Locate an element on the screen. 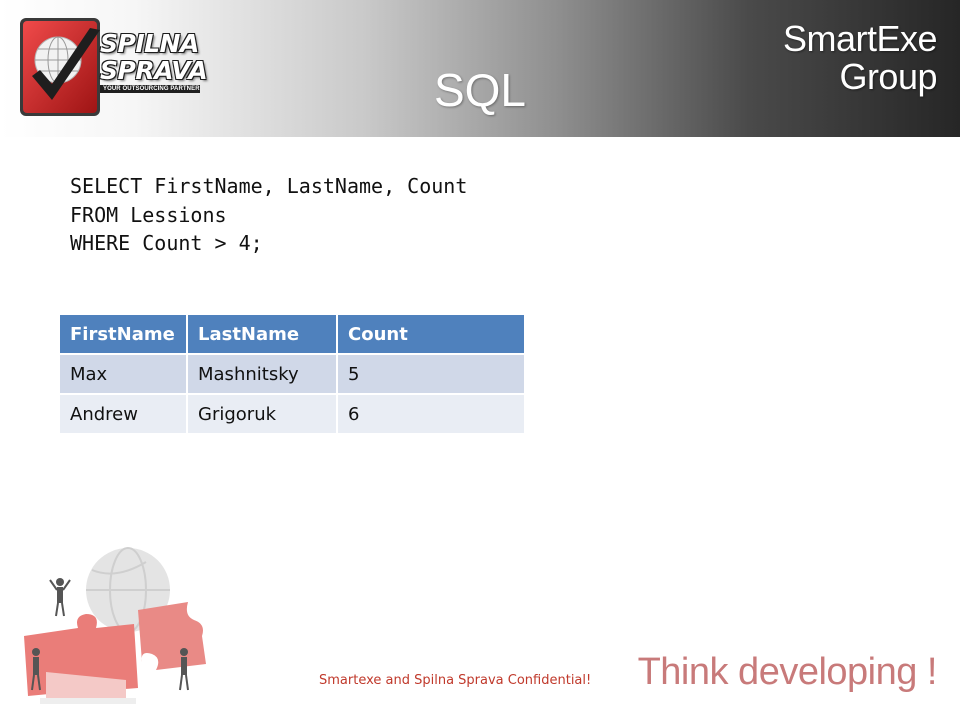 Image resolution: width=960 pixels, height=720 pixels. cell-firstname: Andrew is located at coordinates (124, 415).